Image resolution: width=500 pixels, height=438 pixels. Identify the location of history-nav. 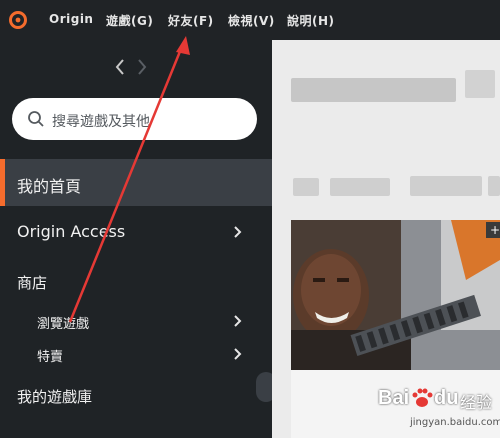
(131, 67).